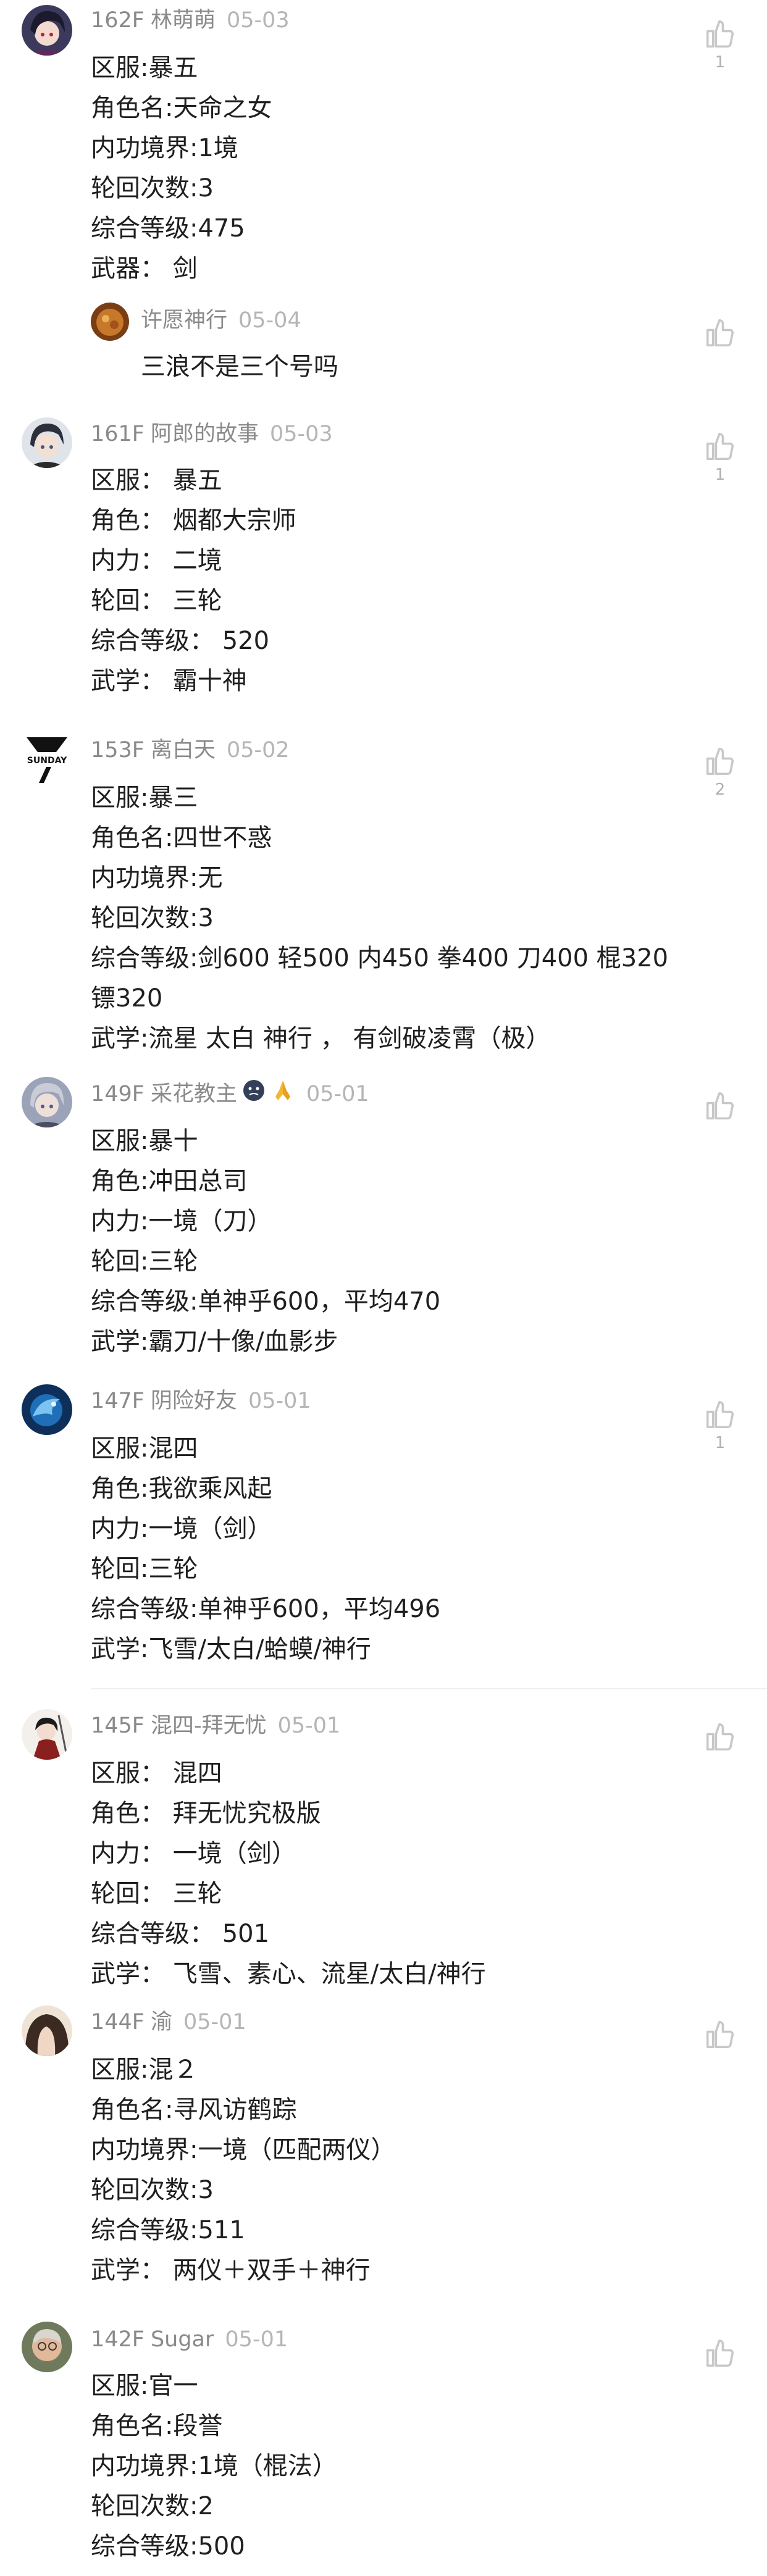  I want to click on comment-line: 内功境界:1境, so click(164, 148).